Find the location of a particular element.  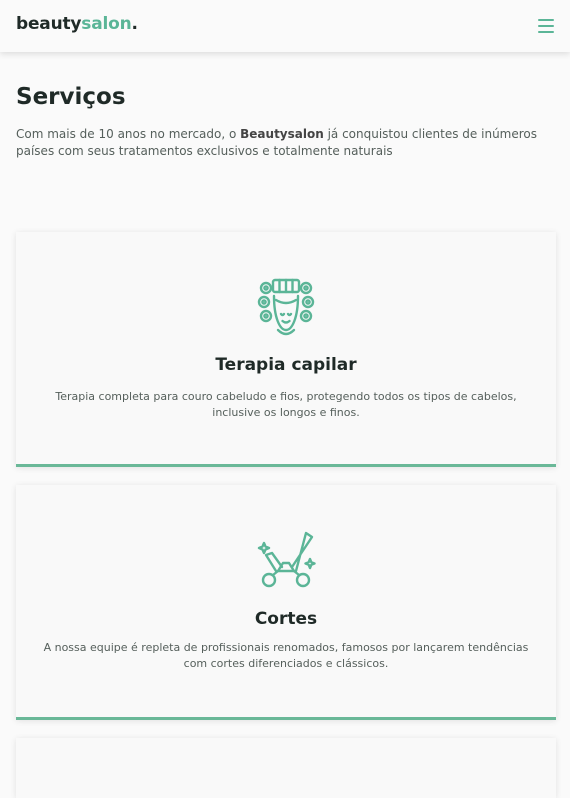

service-card-partial is located at coordinates (286, 768).